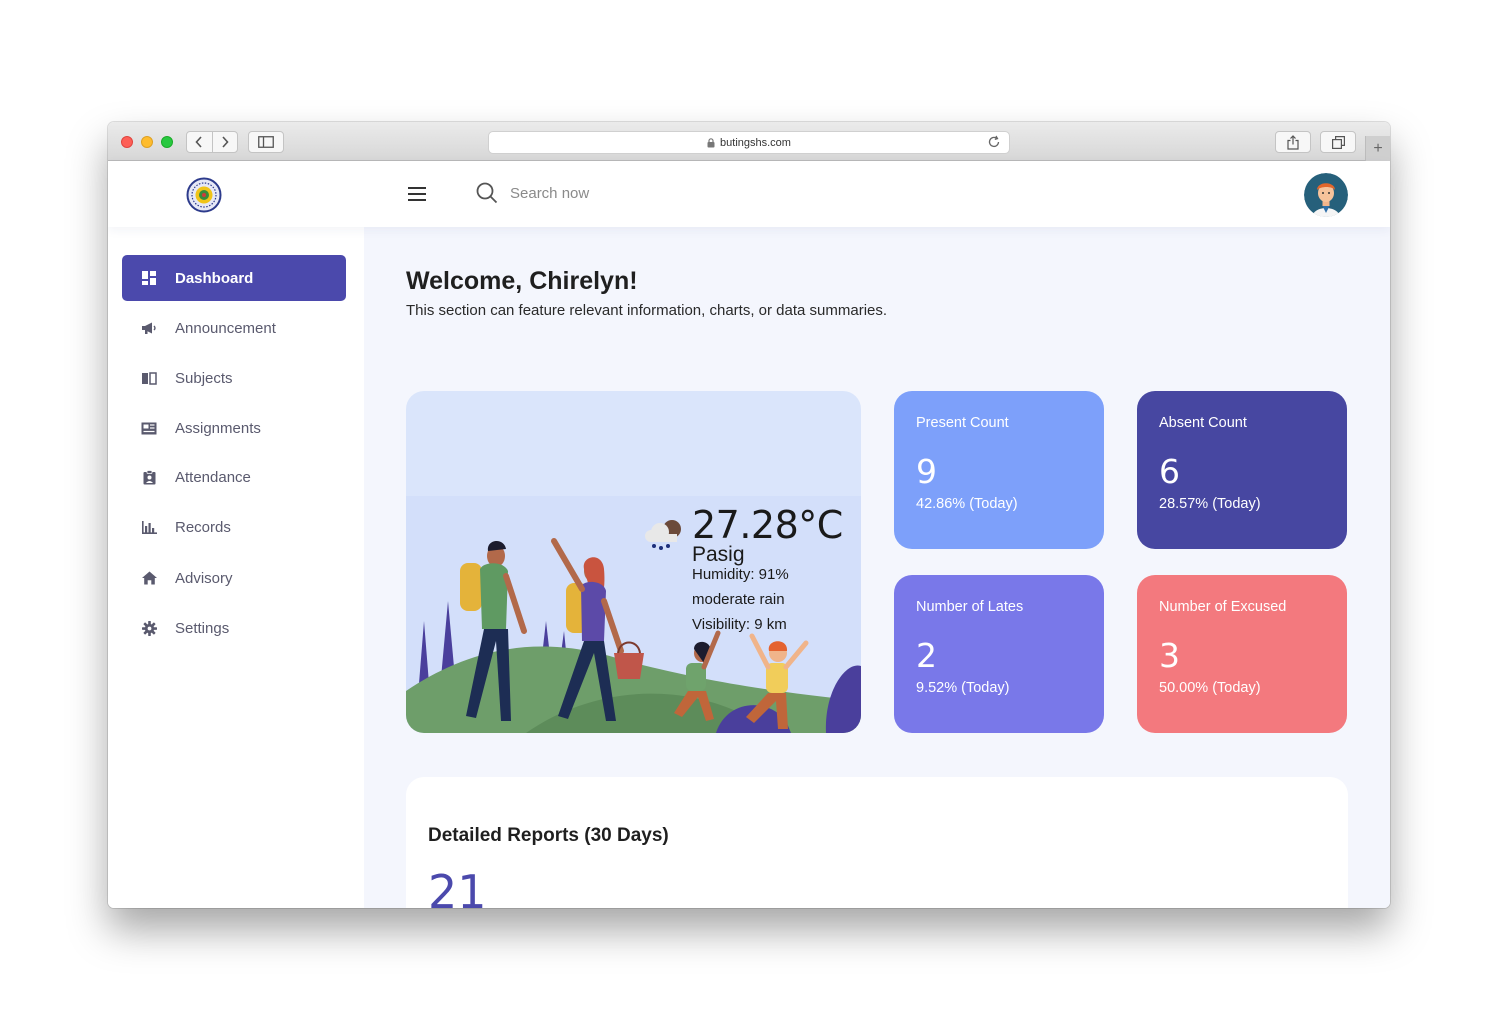 This screenshot has width=1504, height=1018. Describe the element at coordinates (225, 328) in the screenshot. I see `sidebar-item-label: Announcement` at that location.